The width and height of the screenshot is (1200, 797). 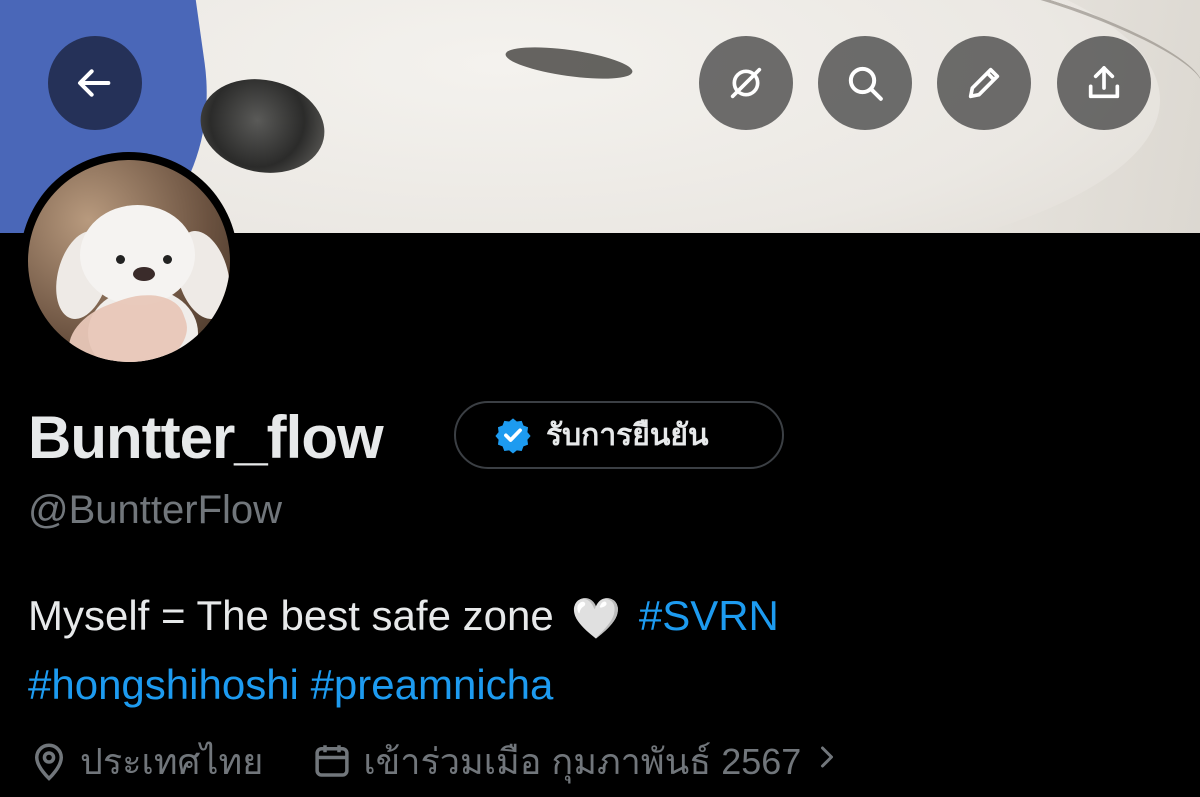 I want to click on white-heart-emoji: 🤍, so click(x=596, y=618).